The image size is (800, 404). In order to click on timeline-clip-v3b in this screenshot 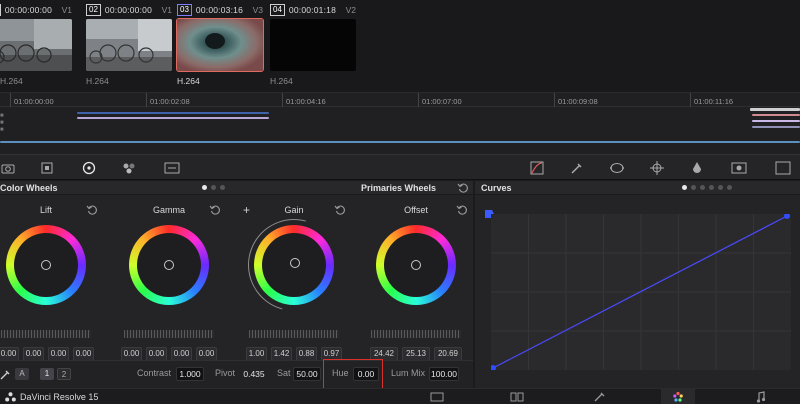, I will do `click(776, 115)`.